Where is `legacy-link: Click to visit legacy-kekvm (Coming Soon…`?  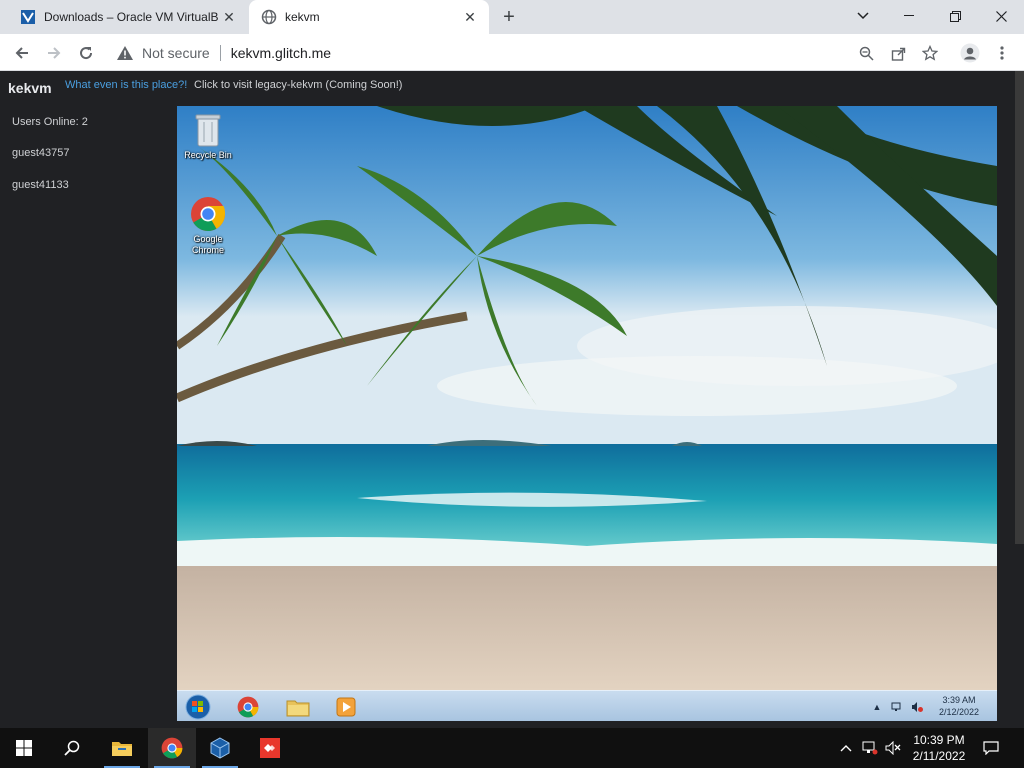
legacy-link: Click to visit legacy-kekvm (Coming Soon… is located at coordinates (298, 85).